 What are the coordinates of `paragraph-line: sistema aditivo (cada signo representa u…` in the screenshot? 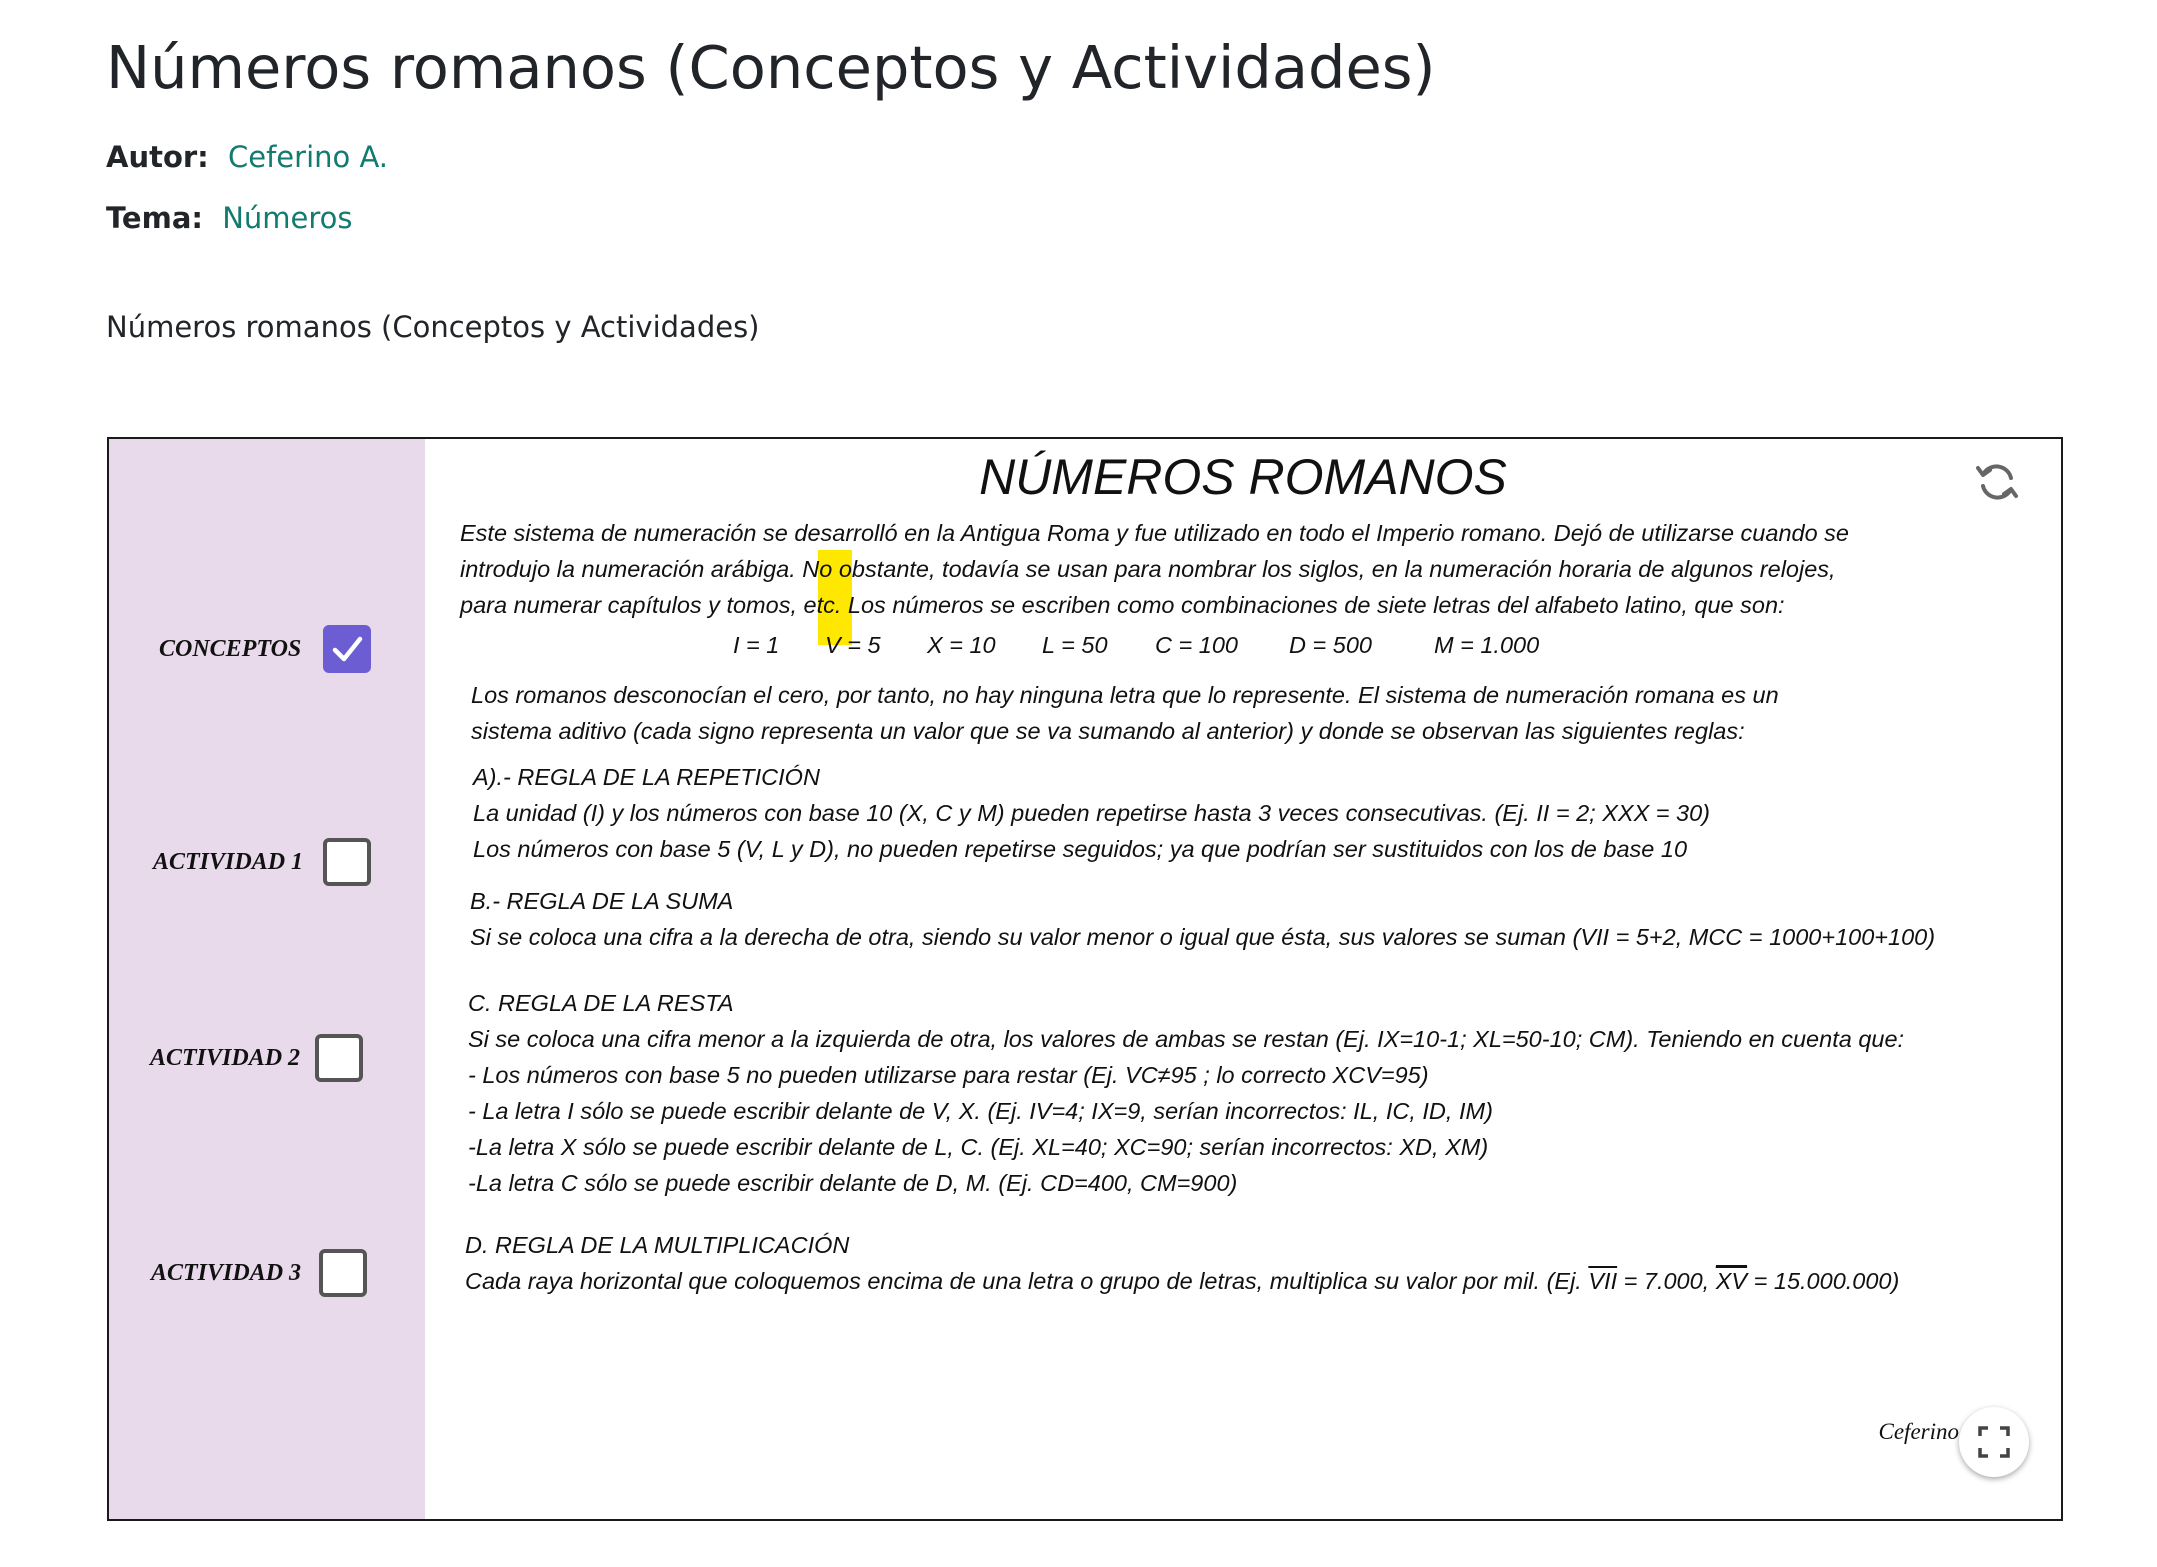 It's located at (1108, 731).